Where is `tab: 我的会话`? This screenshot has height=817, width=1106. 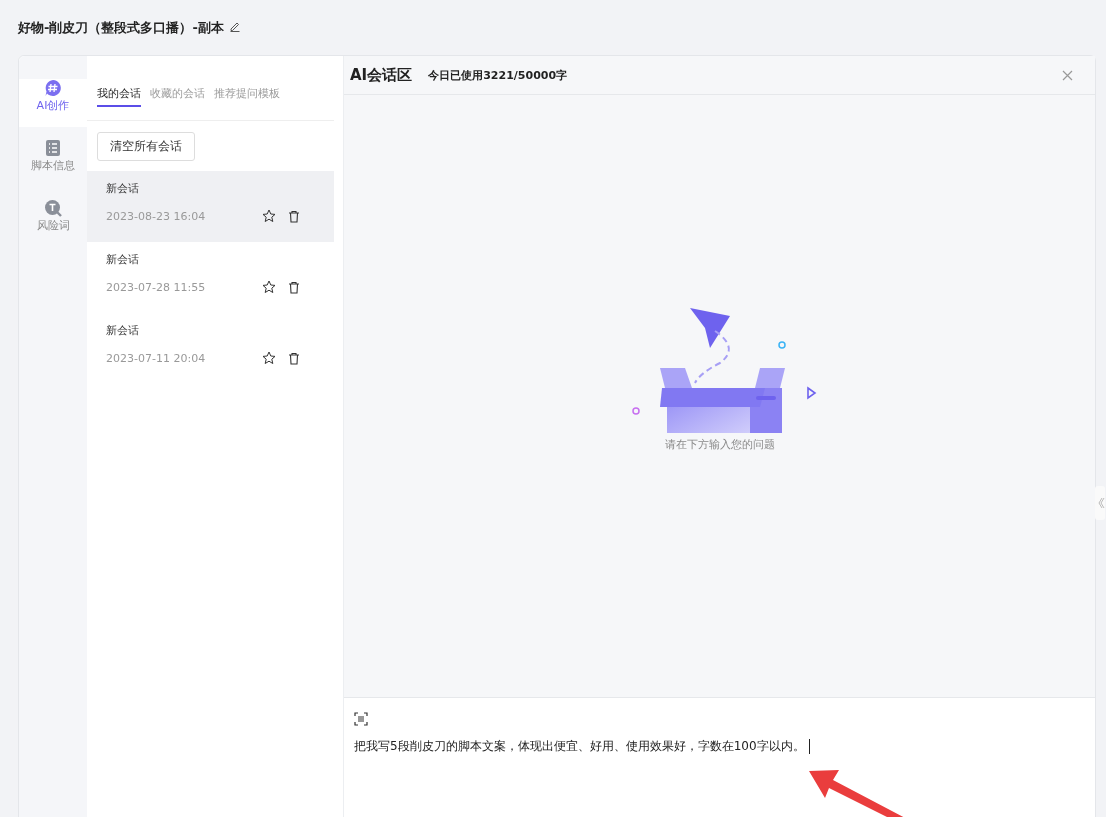 tab: 我的会话 is located at coordinates (119, 96).